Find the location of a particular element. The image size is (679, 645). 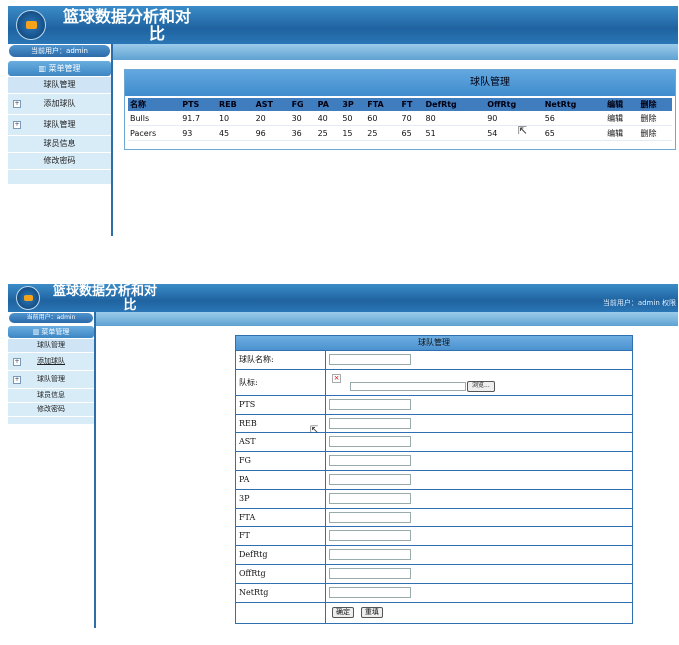

table-cell: 93 is located at coordinates (198, 133).